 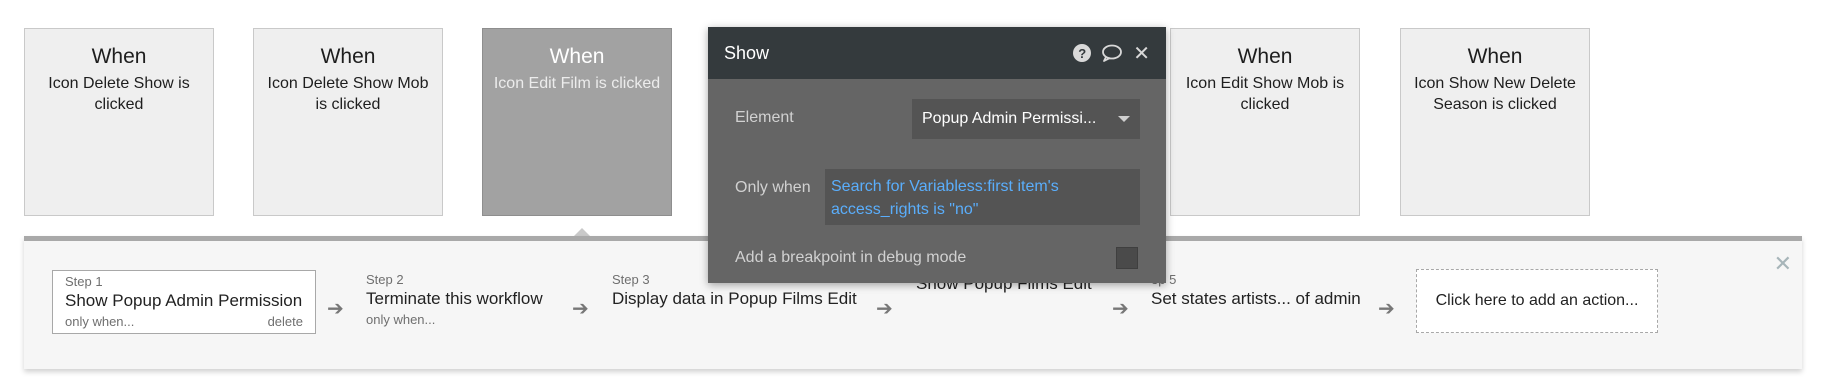 I want to click on step-title: Set states artists... of admin, so click(x=1256, y=298).